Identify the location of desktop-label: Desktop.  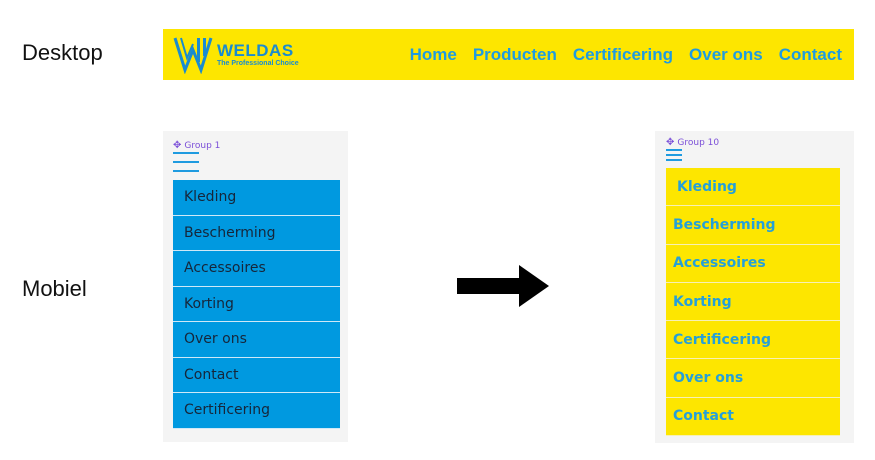
(62, 52).